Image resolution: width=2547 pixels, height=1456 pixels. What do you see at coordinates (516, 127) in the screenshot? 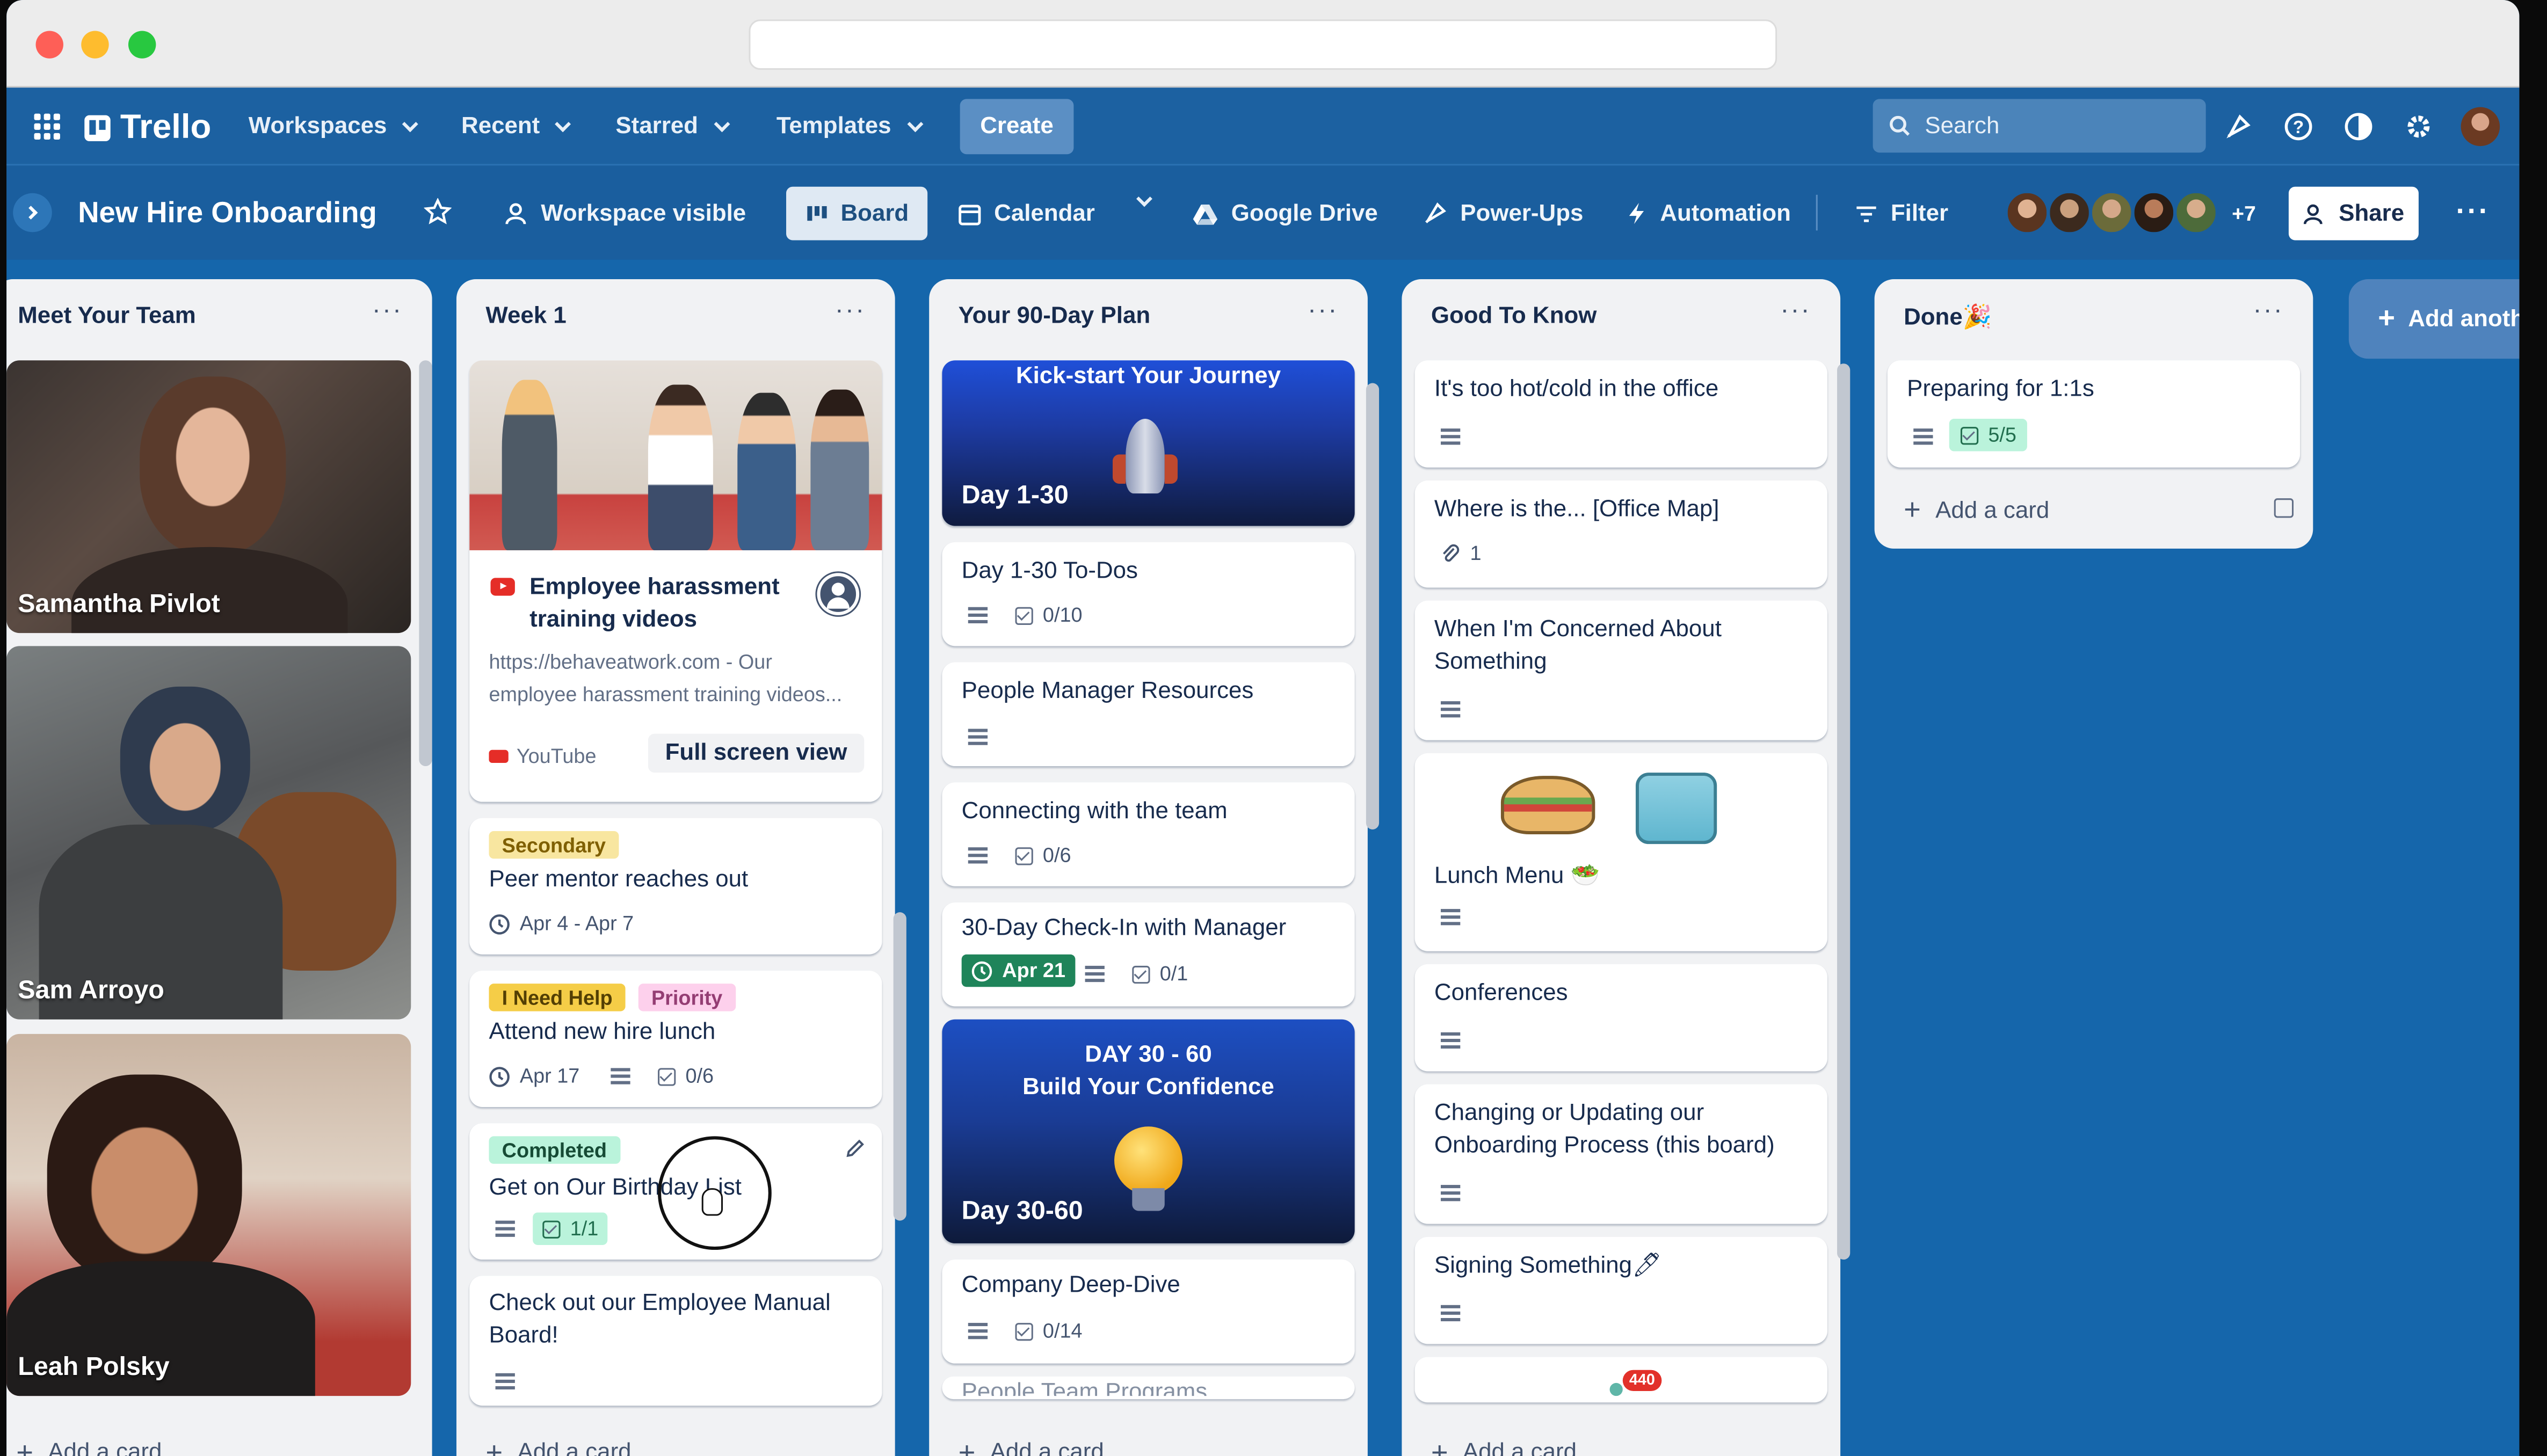
I see `recent-menu: Recent` at bounding box center [516, 127].